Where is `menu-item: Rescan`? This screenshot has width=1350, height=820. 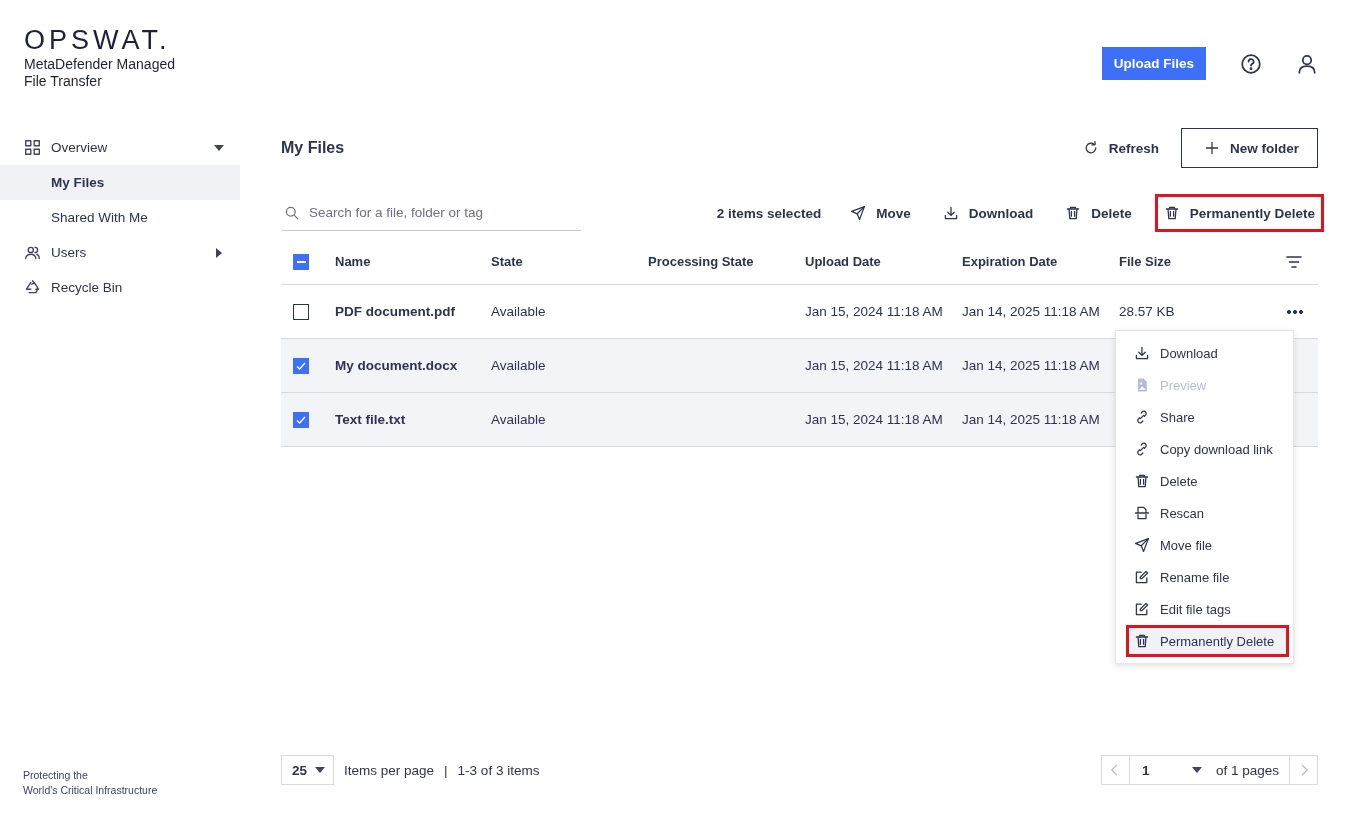
menu-item: Rescan is located at coordinates (1204, 513).